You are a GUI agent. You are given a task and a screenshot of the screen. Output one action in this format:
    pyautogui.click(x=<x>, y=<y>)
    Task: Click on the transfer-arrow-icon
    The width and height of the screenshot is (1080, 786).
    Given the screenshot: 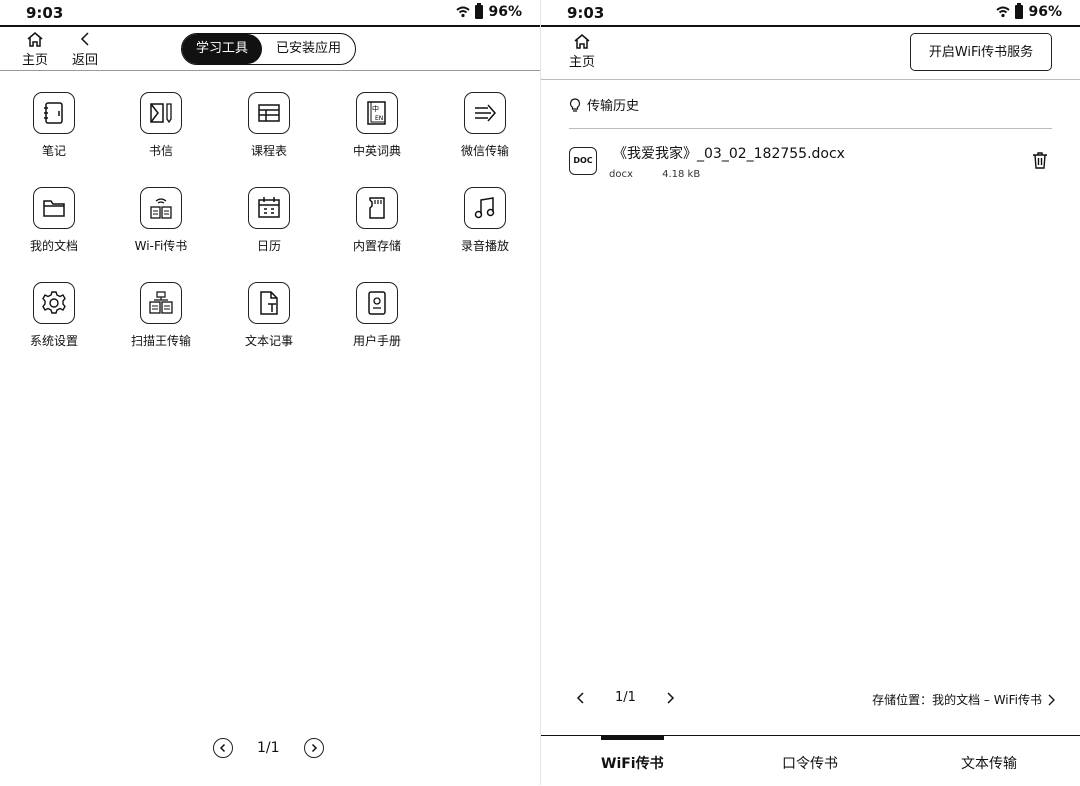 What is the action you would take?
    pyautogui.click(x=485, y=113)
    